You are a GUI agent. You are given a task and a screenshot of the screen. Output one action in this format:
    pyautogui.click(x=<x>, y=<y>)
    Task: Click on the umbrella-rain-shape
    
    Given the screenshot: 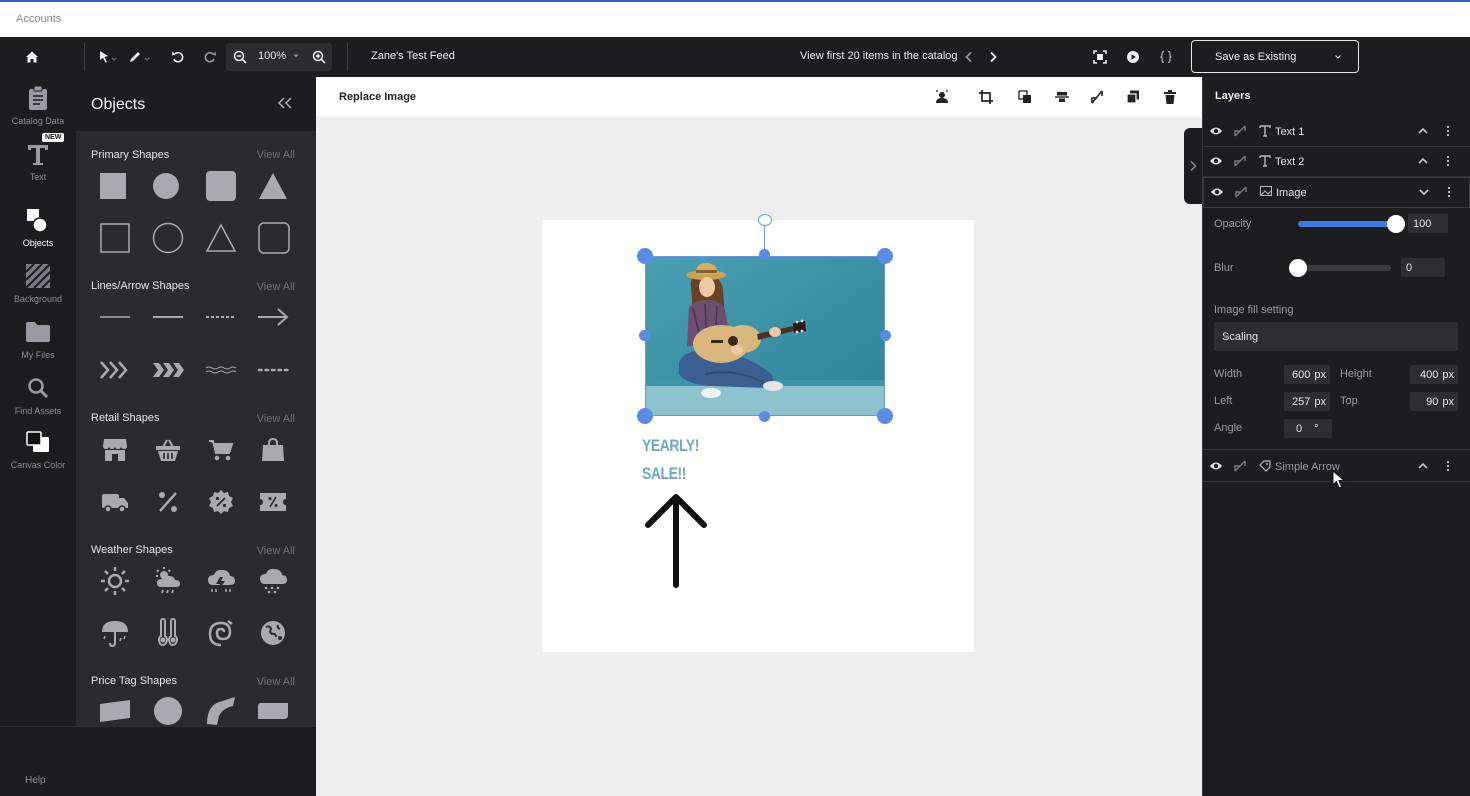 What is the action you would take?
    pyautogui.click(x=115, y=633)
    